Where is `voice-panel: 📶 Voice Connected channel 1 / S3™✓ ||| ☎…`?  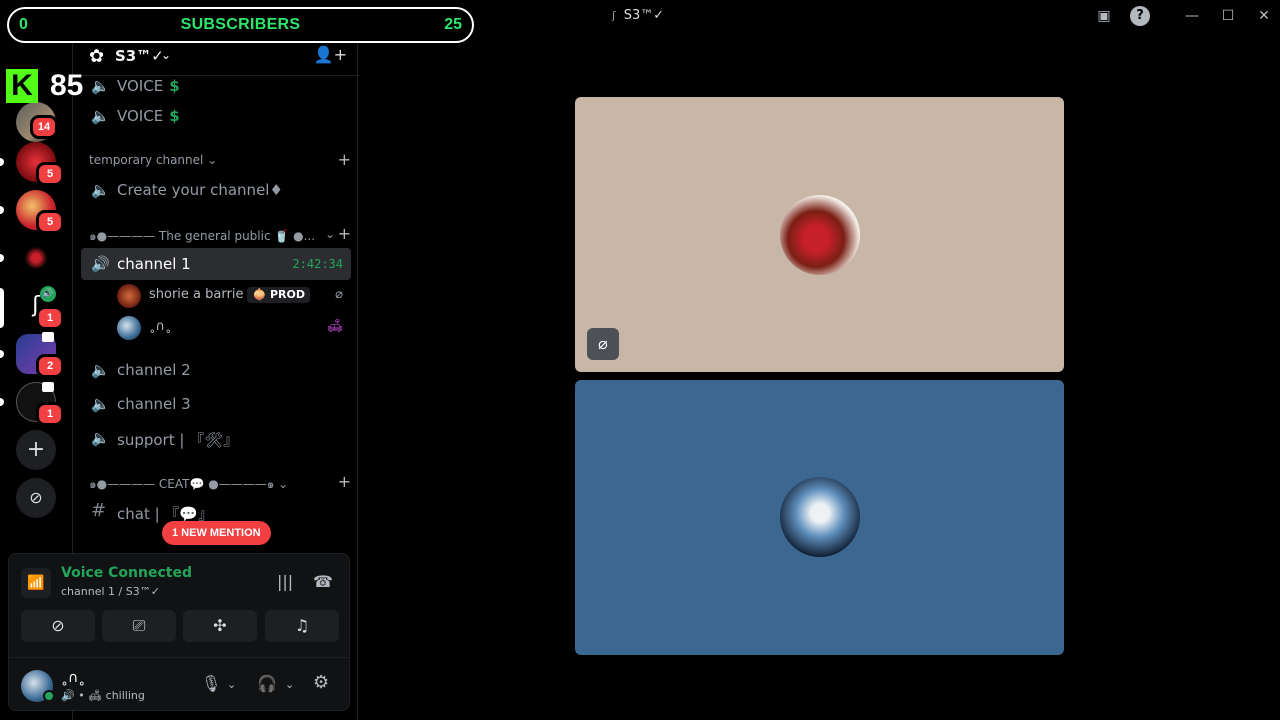
voice-panel: 📶 Voice Connected channel 1 / S3™✓ ||| ☎… is located at coordinates (179, 632).